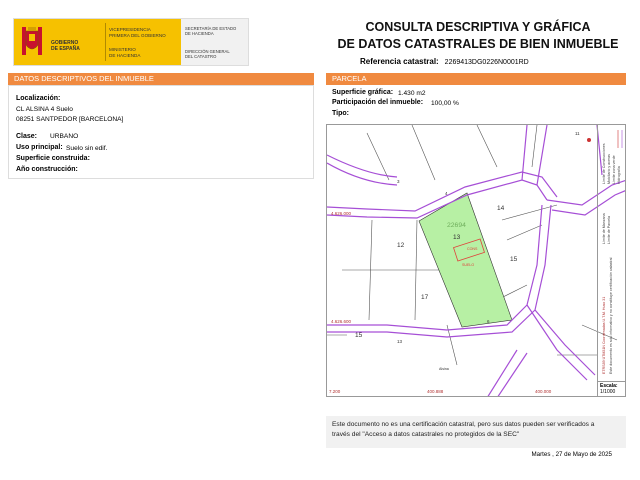 The image size is (640, 480). I want to click on parcel-17-label: 17, so click(425, 297).